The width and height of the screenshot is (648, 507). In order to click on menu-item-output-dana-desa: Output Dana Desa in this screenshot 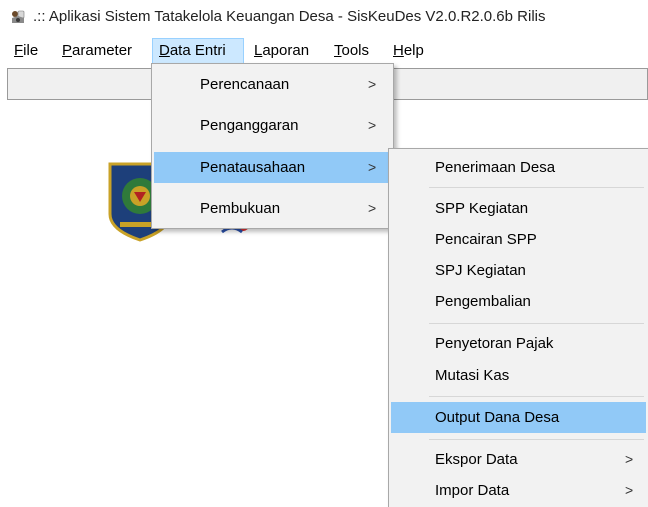, I will do `click(518, 417)`.